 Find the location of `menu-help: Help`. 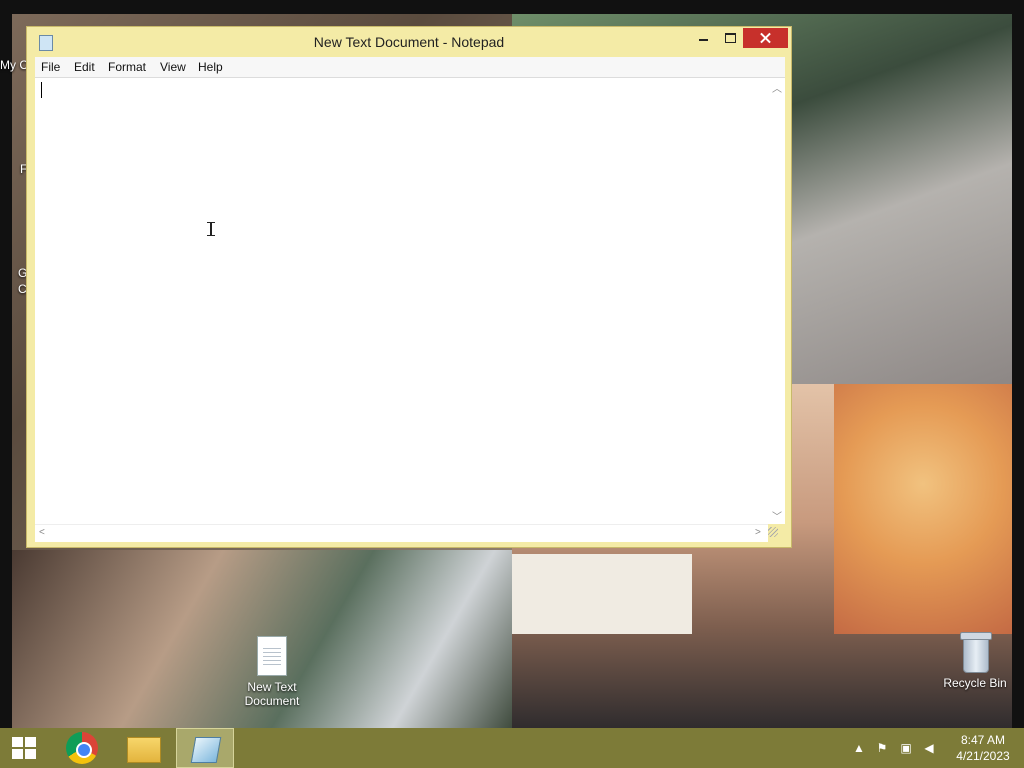

menu-help: Help is located at coordinates (210, 67).